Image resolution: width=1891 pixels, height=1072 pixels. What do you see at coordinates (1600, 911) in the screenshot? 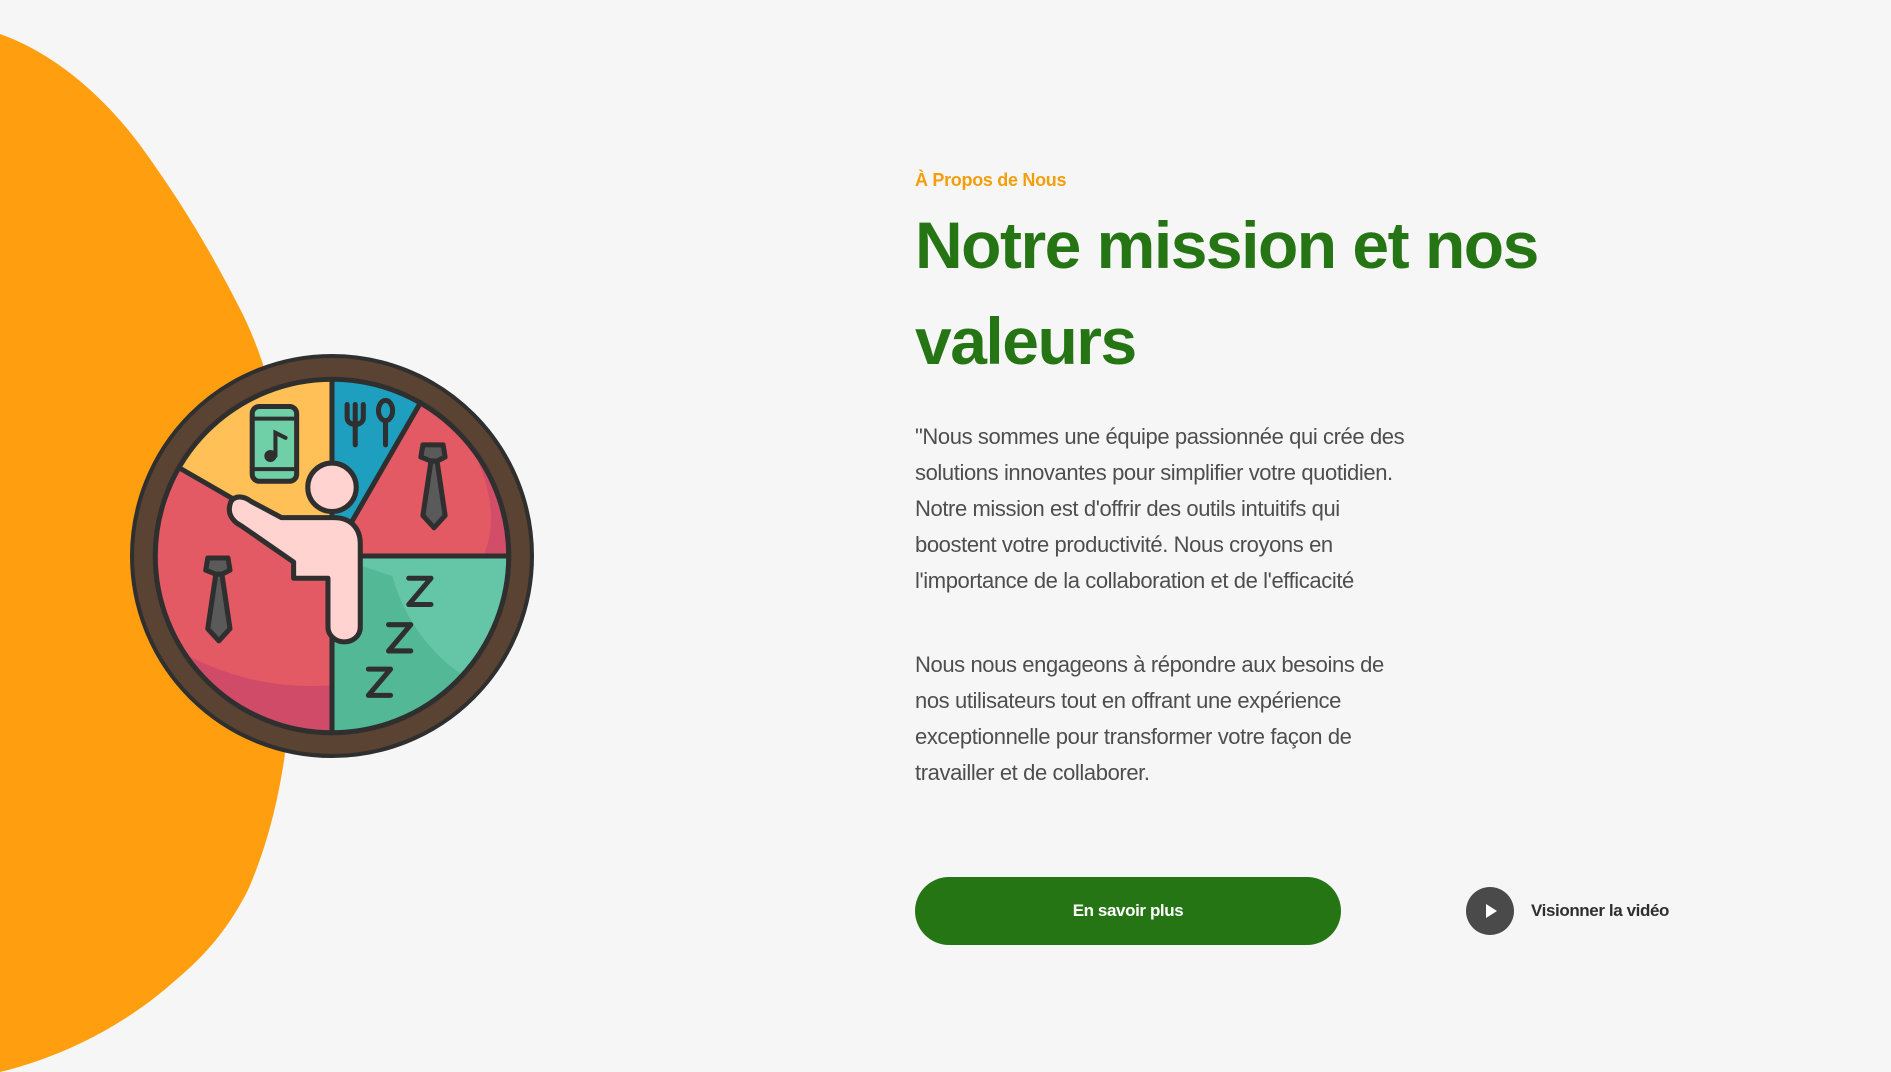
I see `watch-video-label: Visionner la vidéo` at bounding box center [1600, 911].